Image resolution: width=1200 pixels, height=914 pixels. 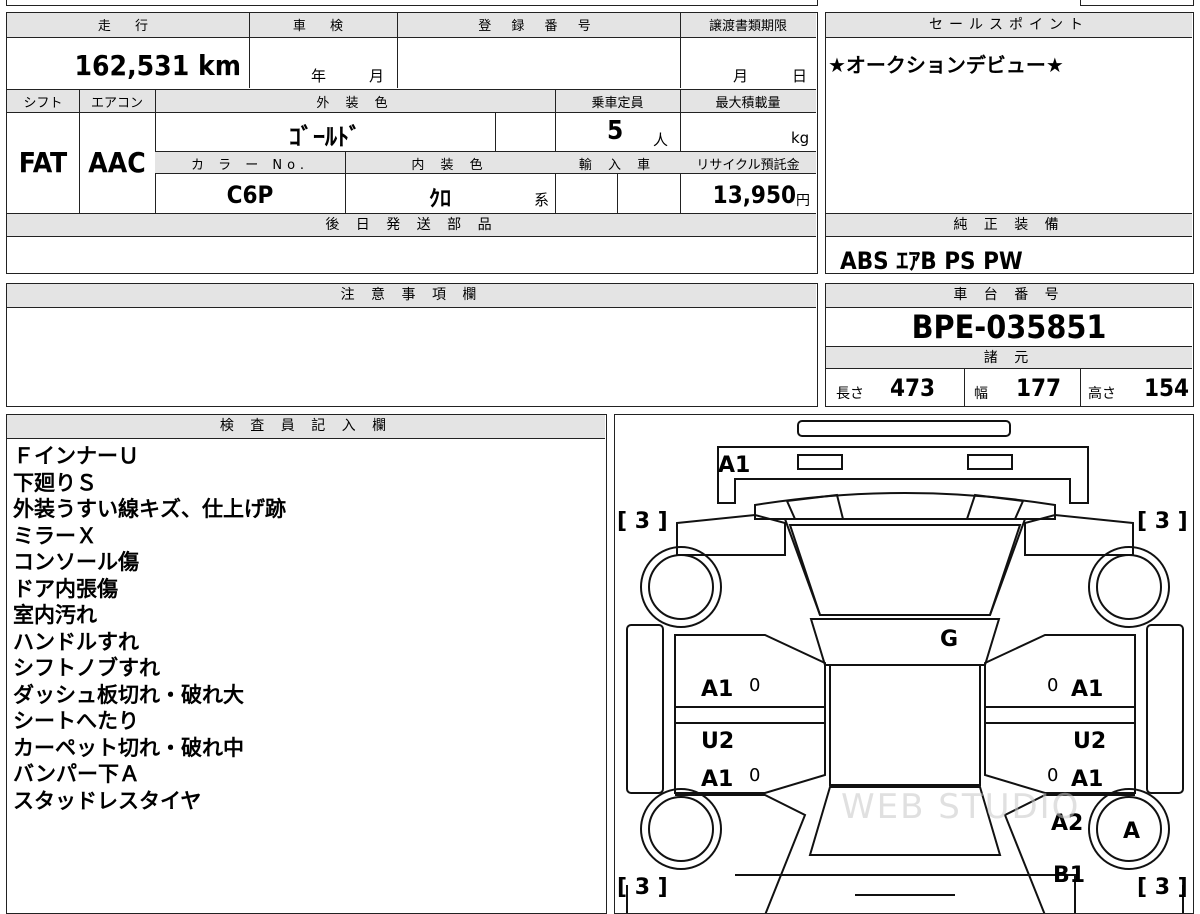 What do you see at coordinates (128, 747) in the screenshot?
I see `note-line: カーペット切れ・破れ中` at bounding box center [128, 747].